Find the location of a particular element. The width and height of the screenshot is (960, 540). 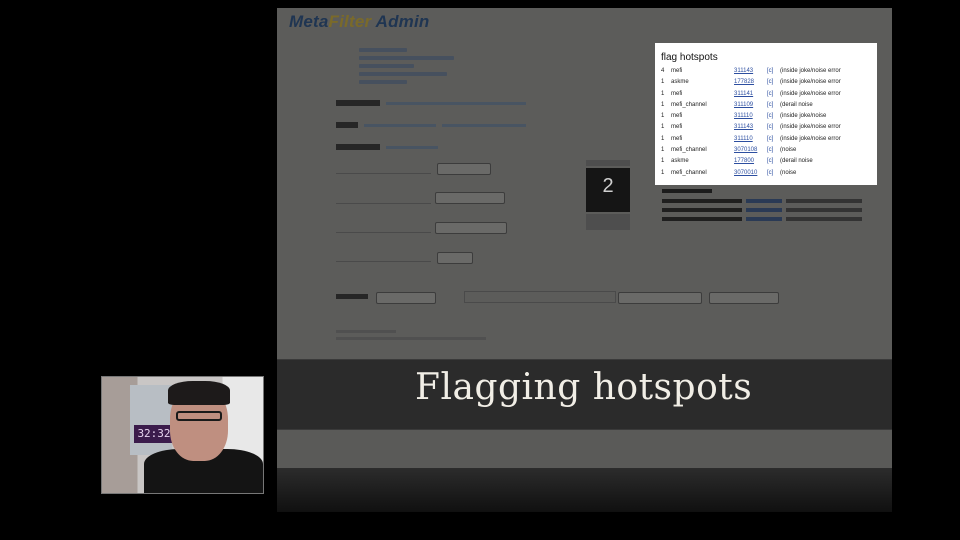

faq-row is located at coordinates (431, 125).